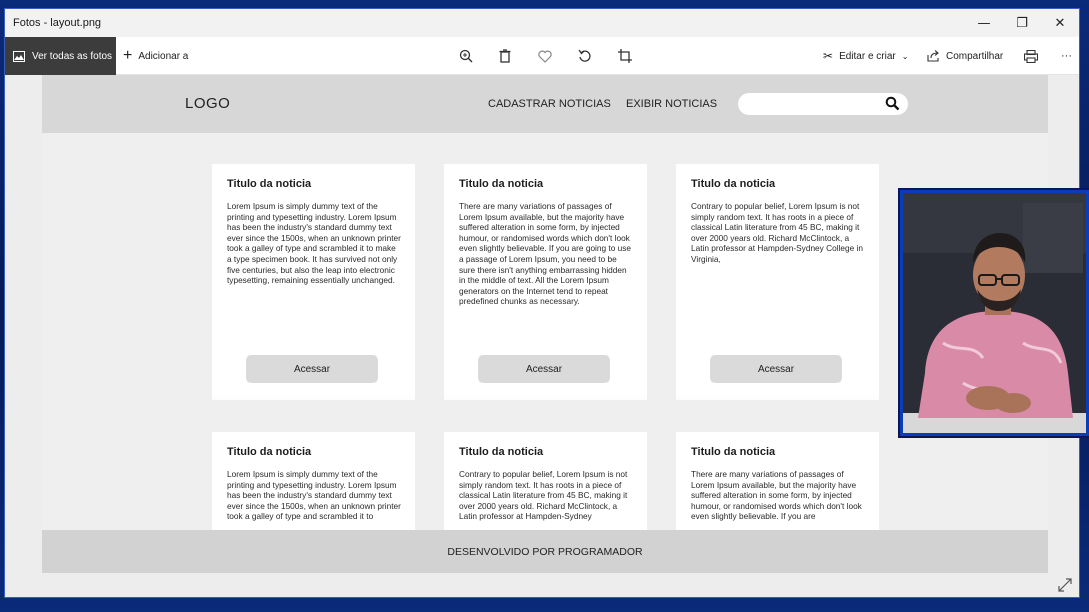 The image size is (1089, 612). What do you see at coordinates (505, 56) in the screenshot?
I see `delete-icon` at bounding box center [505, 56].